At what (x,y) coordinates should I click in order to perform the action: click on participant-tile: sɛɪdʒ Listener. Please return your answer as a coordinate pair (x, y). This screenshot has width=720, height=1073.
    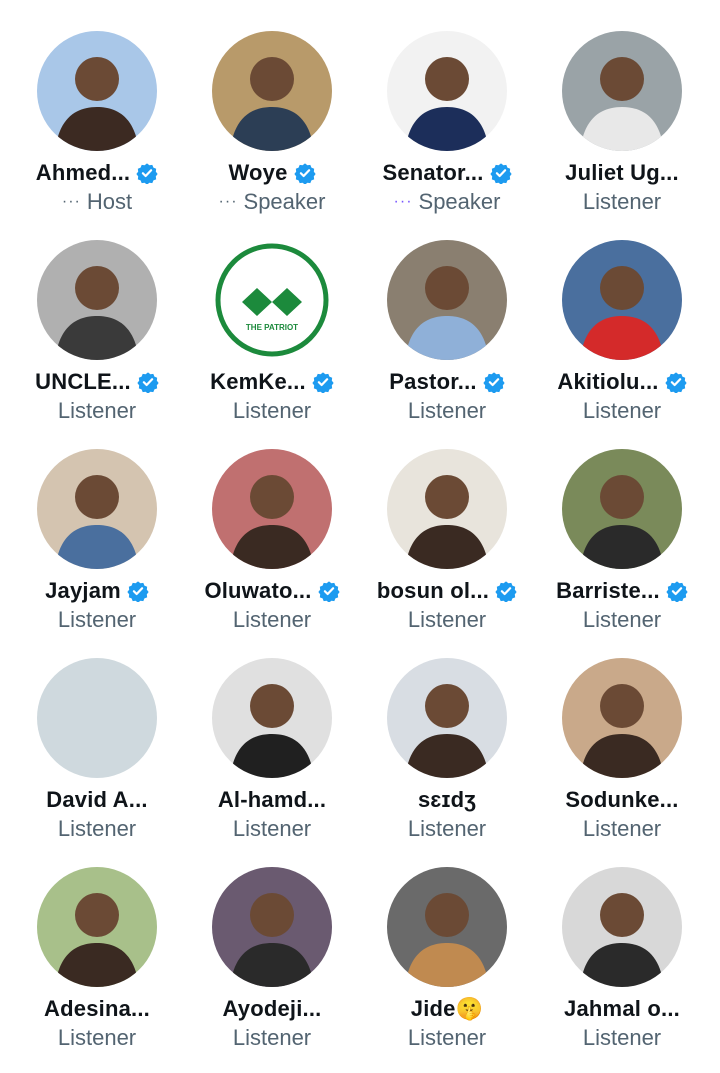
    Looking at the image, I should click on (447, 759).